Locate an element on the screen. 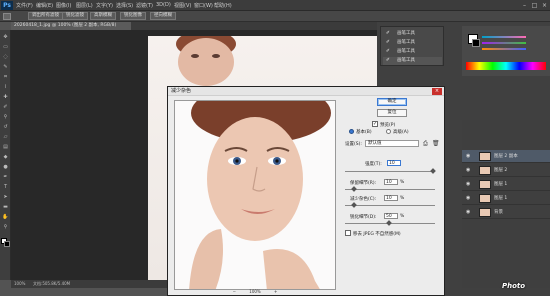  menu-view: 视图(V) is located at coordinates (182, 5).